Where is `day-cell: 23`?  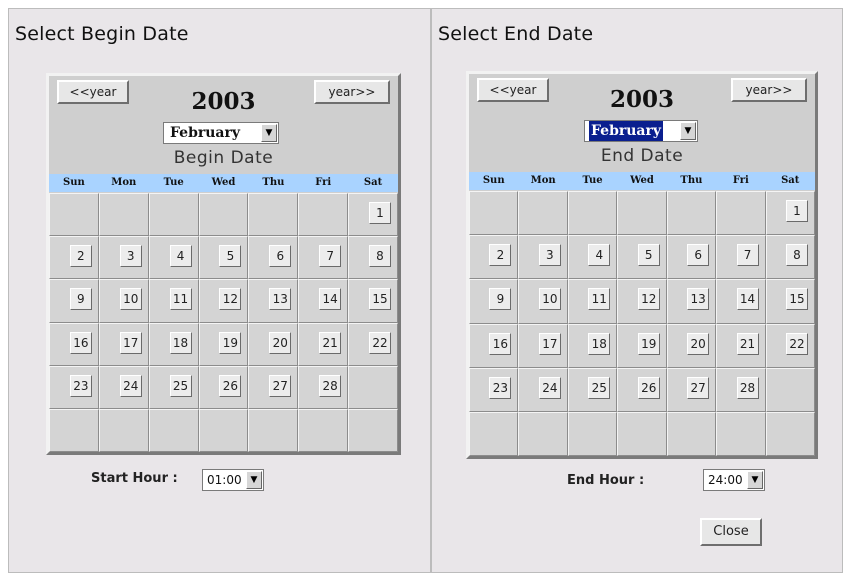
day-cell: 23 is located at coordinates (494, 389).